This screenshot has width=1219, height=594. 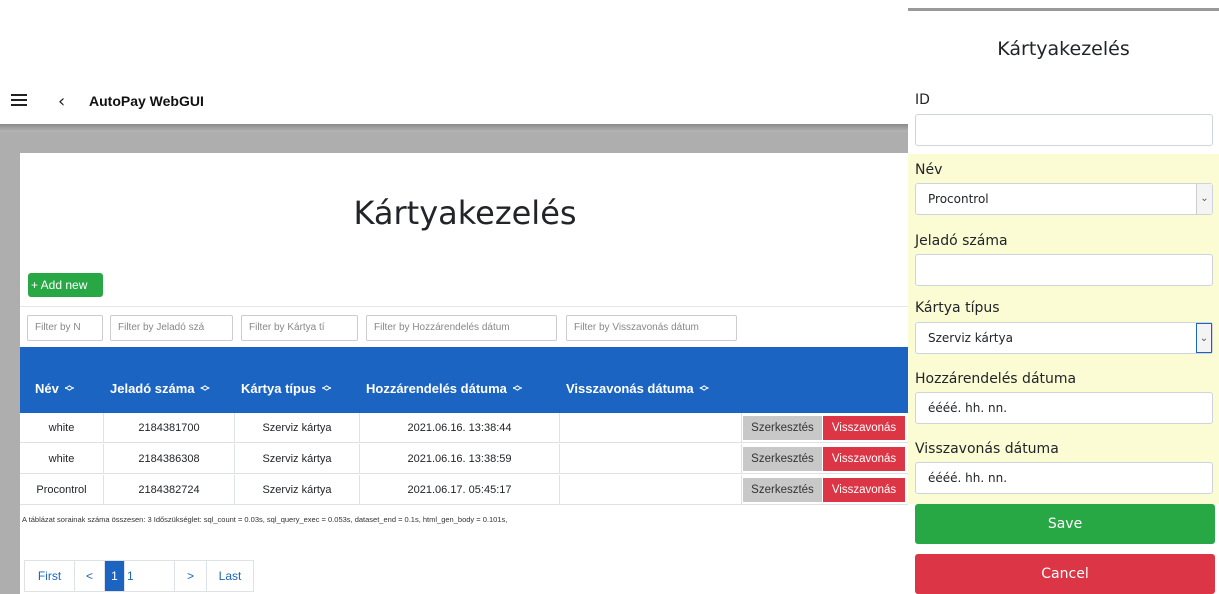 What do you see at coordinates (1065, 524) in the screenshot?
I see `save-button: Save` at bounding box center [1065, 524].